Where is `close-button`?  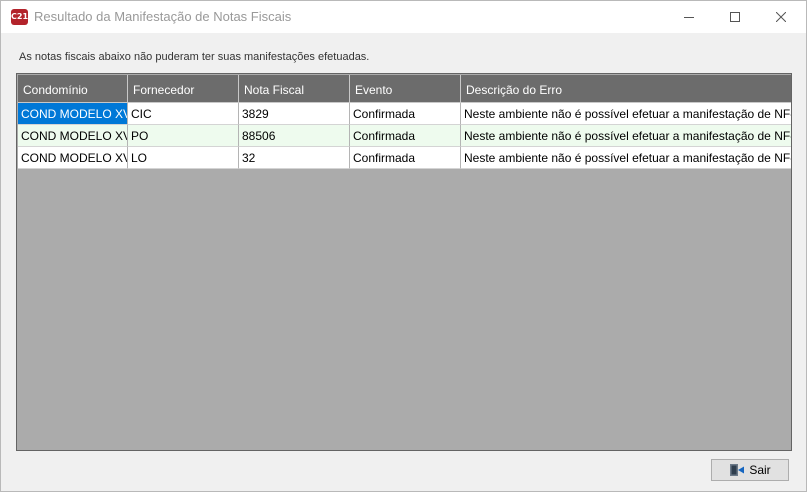 close-button is located at coordinates (781, 17).